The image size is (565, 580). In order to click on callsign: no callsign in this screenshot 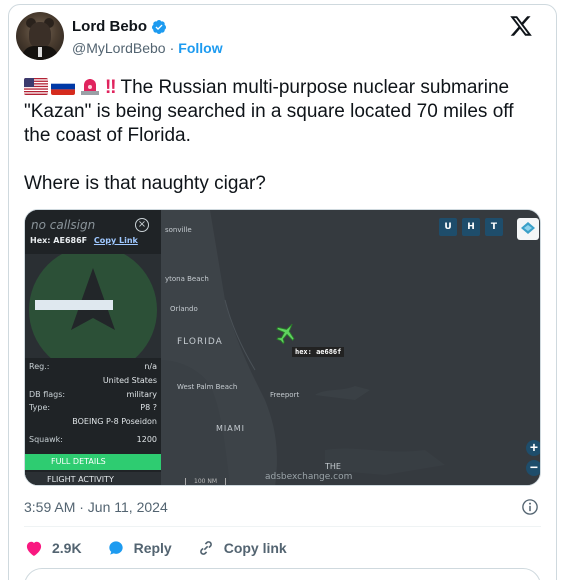, I will do `click(63, 225)`.